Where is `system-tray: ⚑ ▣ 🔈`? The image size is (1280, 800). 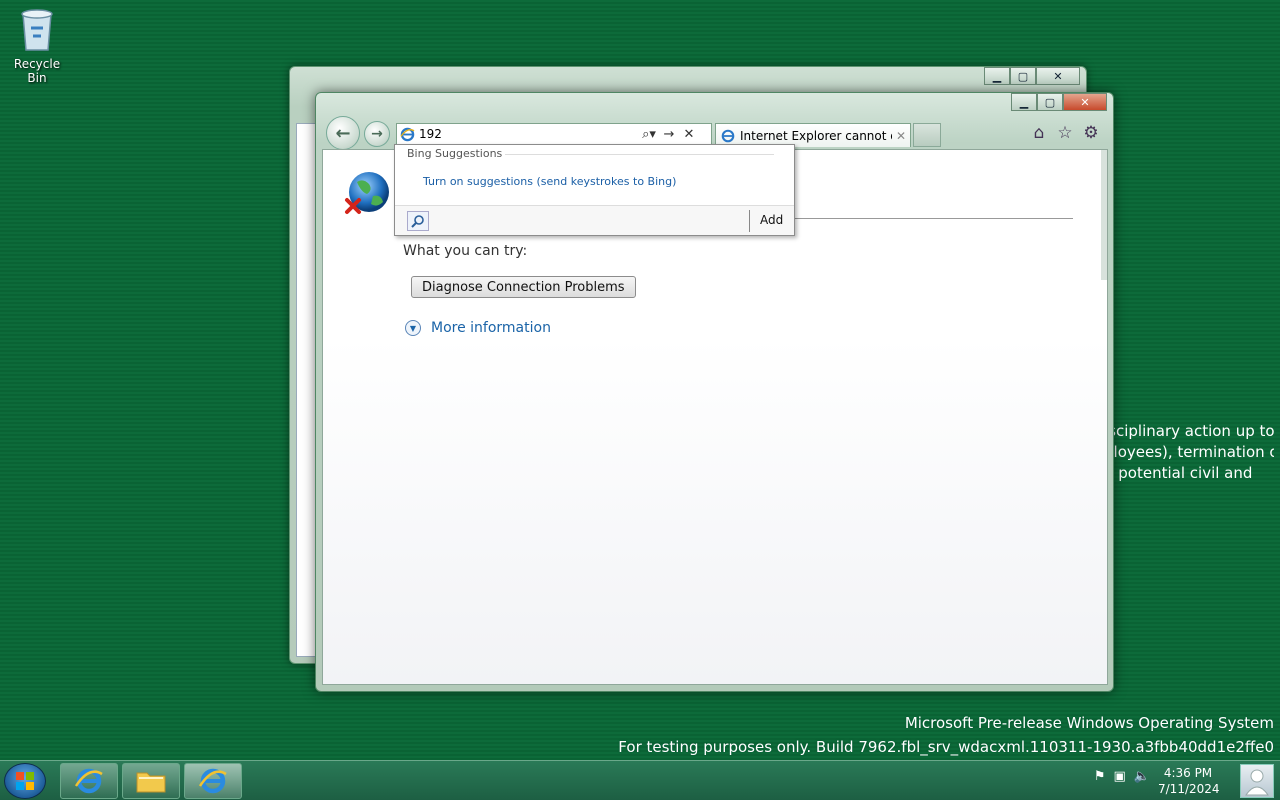
system-tray: ⚑ ▣ 🔈 is located at coordinates (1122, 776).